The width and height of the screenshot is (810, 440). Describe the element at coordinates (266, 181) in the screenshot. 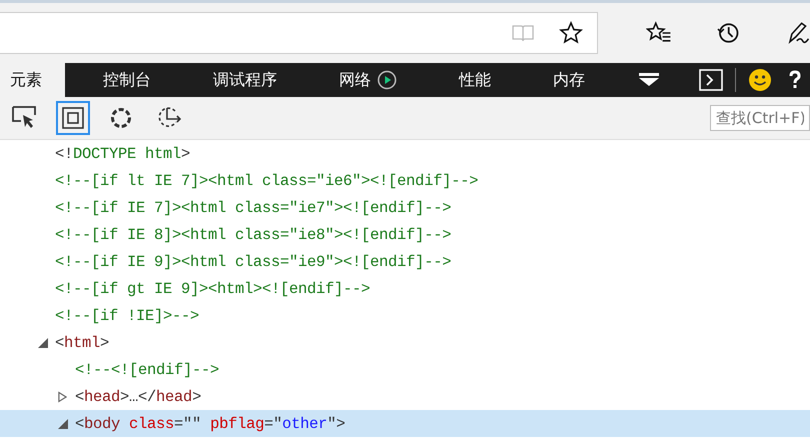

I see `dom-node-text: <!--[if lt IE 7]><html class="ie6"><![endif]-->` at that location.